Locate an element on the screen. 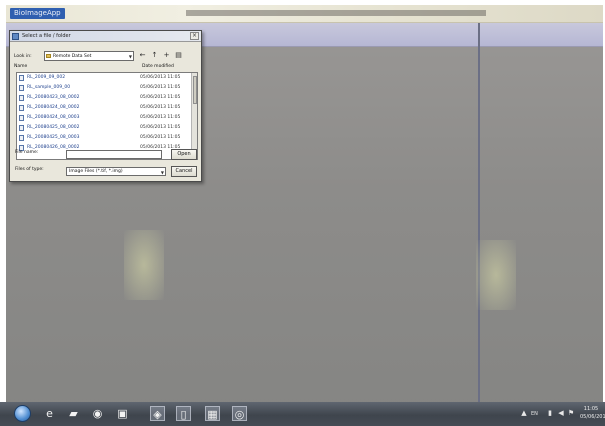  file-name-input is located at coordinates (114, 154).